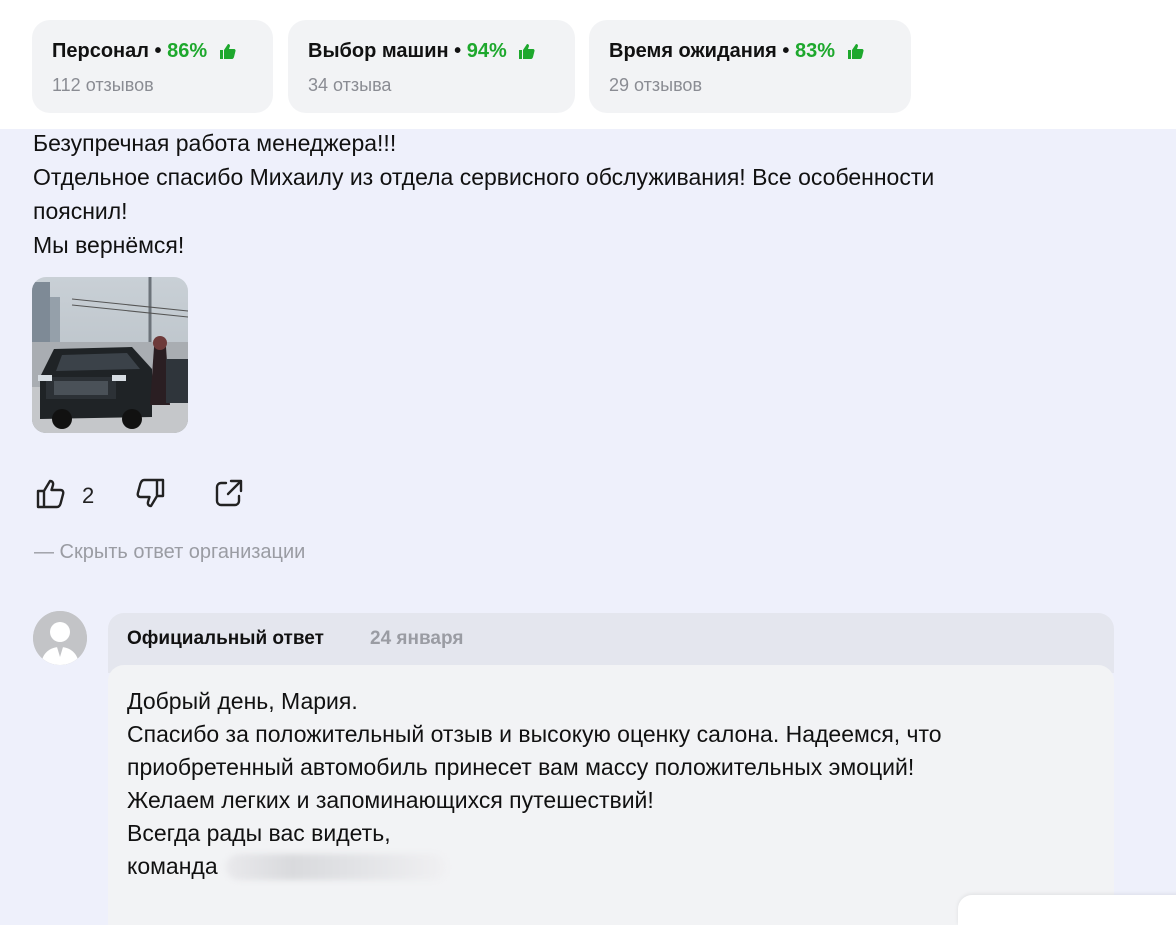  Describe the element at coordinates (169, 552) in the screenshot. I see `hide-reply-link: — Скрыть ответ организации` at that location.